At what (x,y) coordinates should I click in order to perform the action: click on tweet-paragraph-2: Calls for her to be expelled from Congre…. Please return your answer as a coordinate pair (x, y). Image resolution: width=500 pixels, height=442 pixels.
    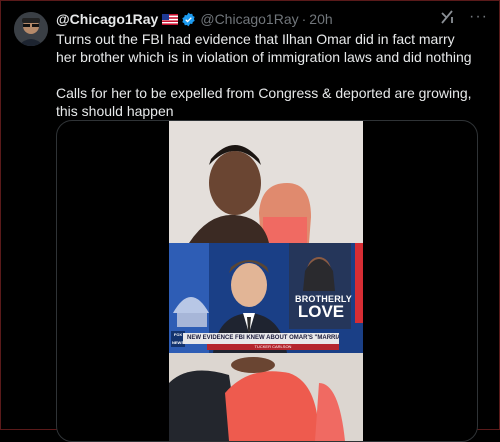
    Looking at the image, I should click on (264, 102).